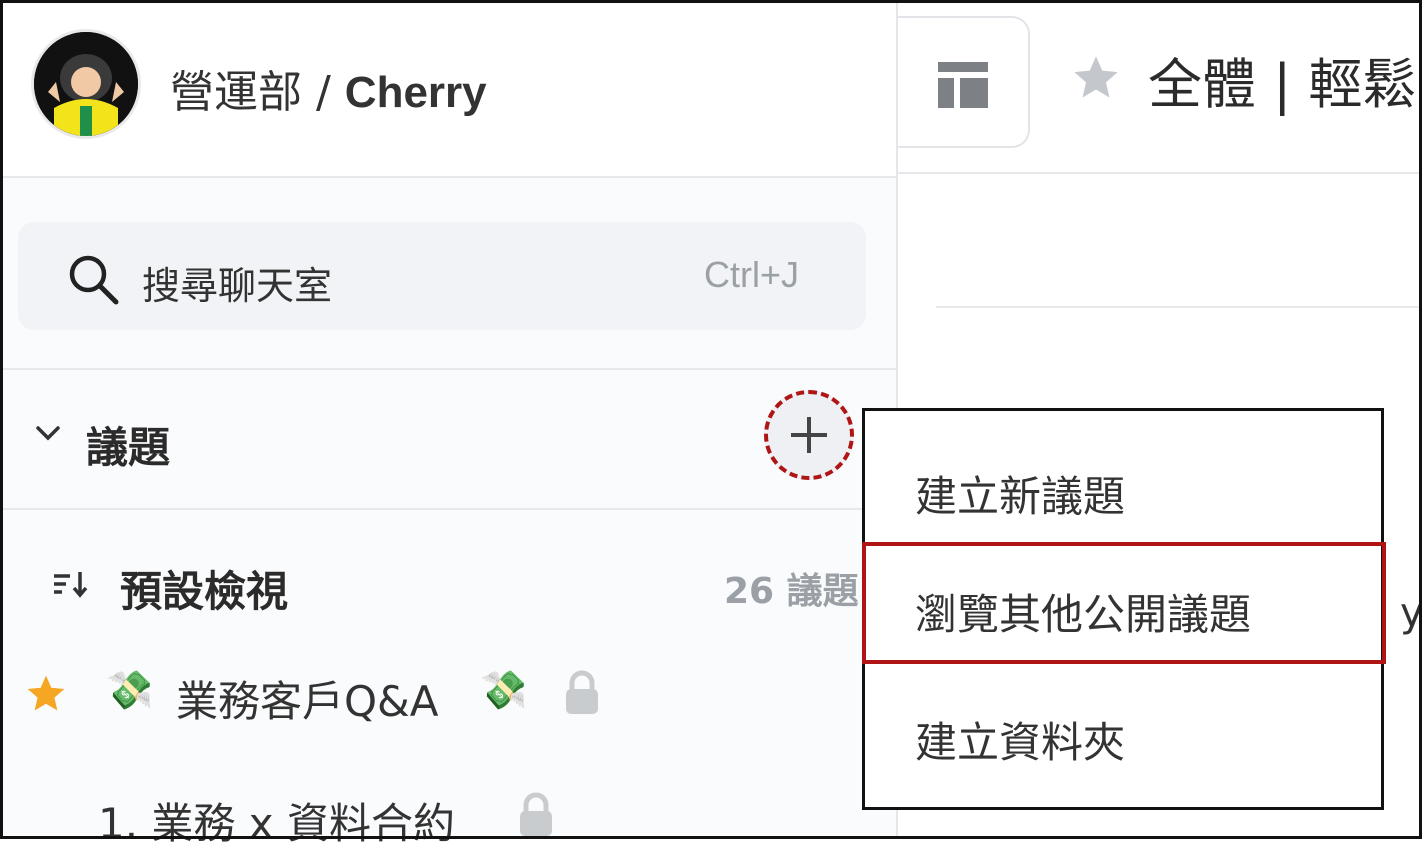 This screenshot has height=851, width=1422. I want to click on sort-icon, so click(72, 588).